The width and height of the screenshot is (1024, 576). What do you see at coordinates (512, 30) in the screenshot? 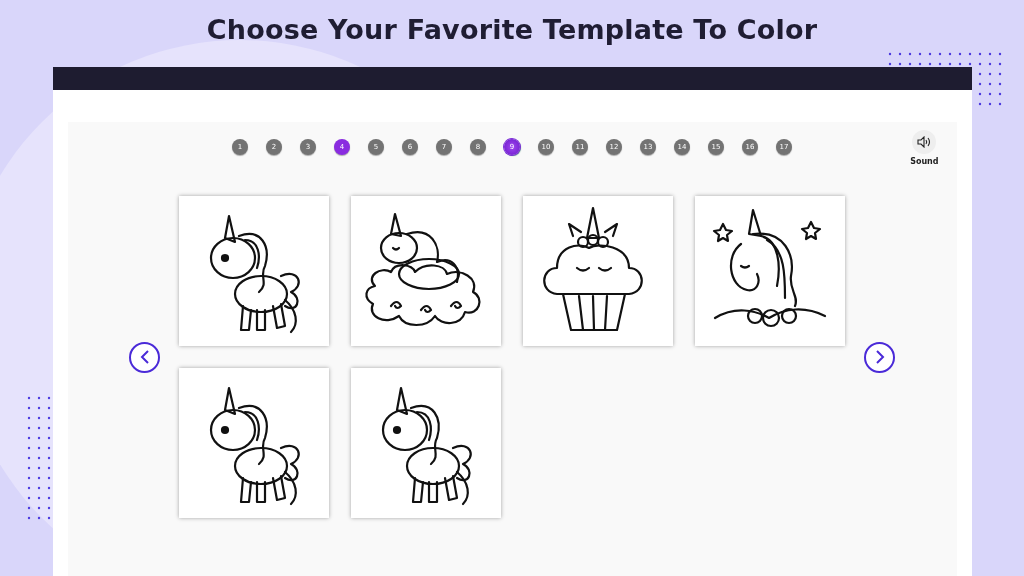
I see `page-title: Choose Your Favorite Template To Color` at bounding box center [512, 30].